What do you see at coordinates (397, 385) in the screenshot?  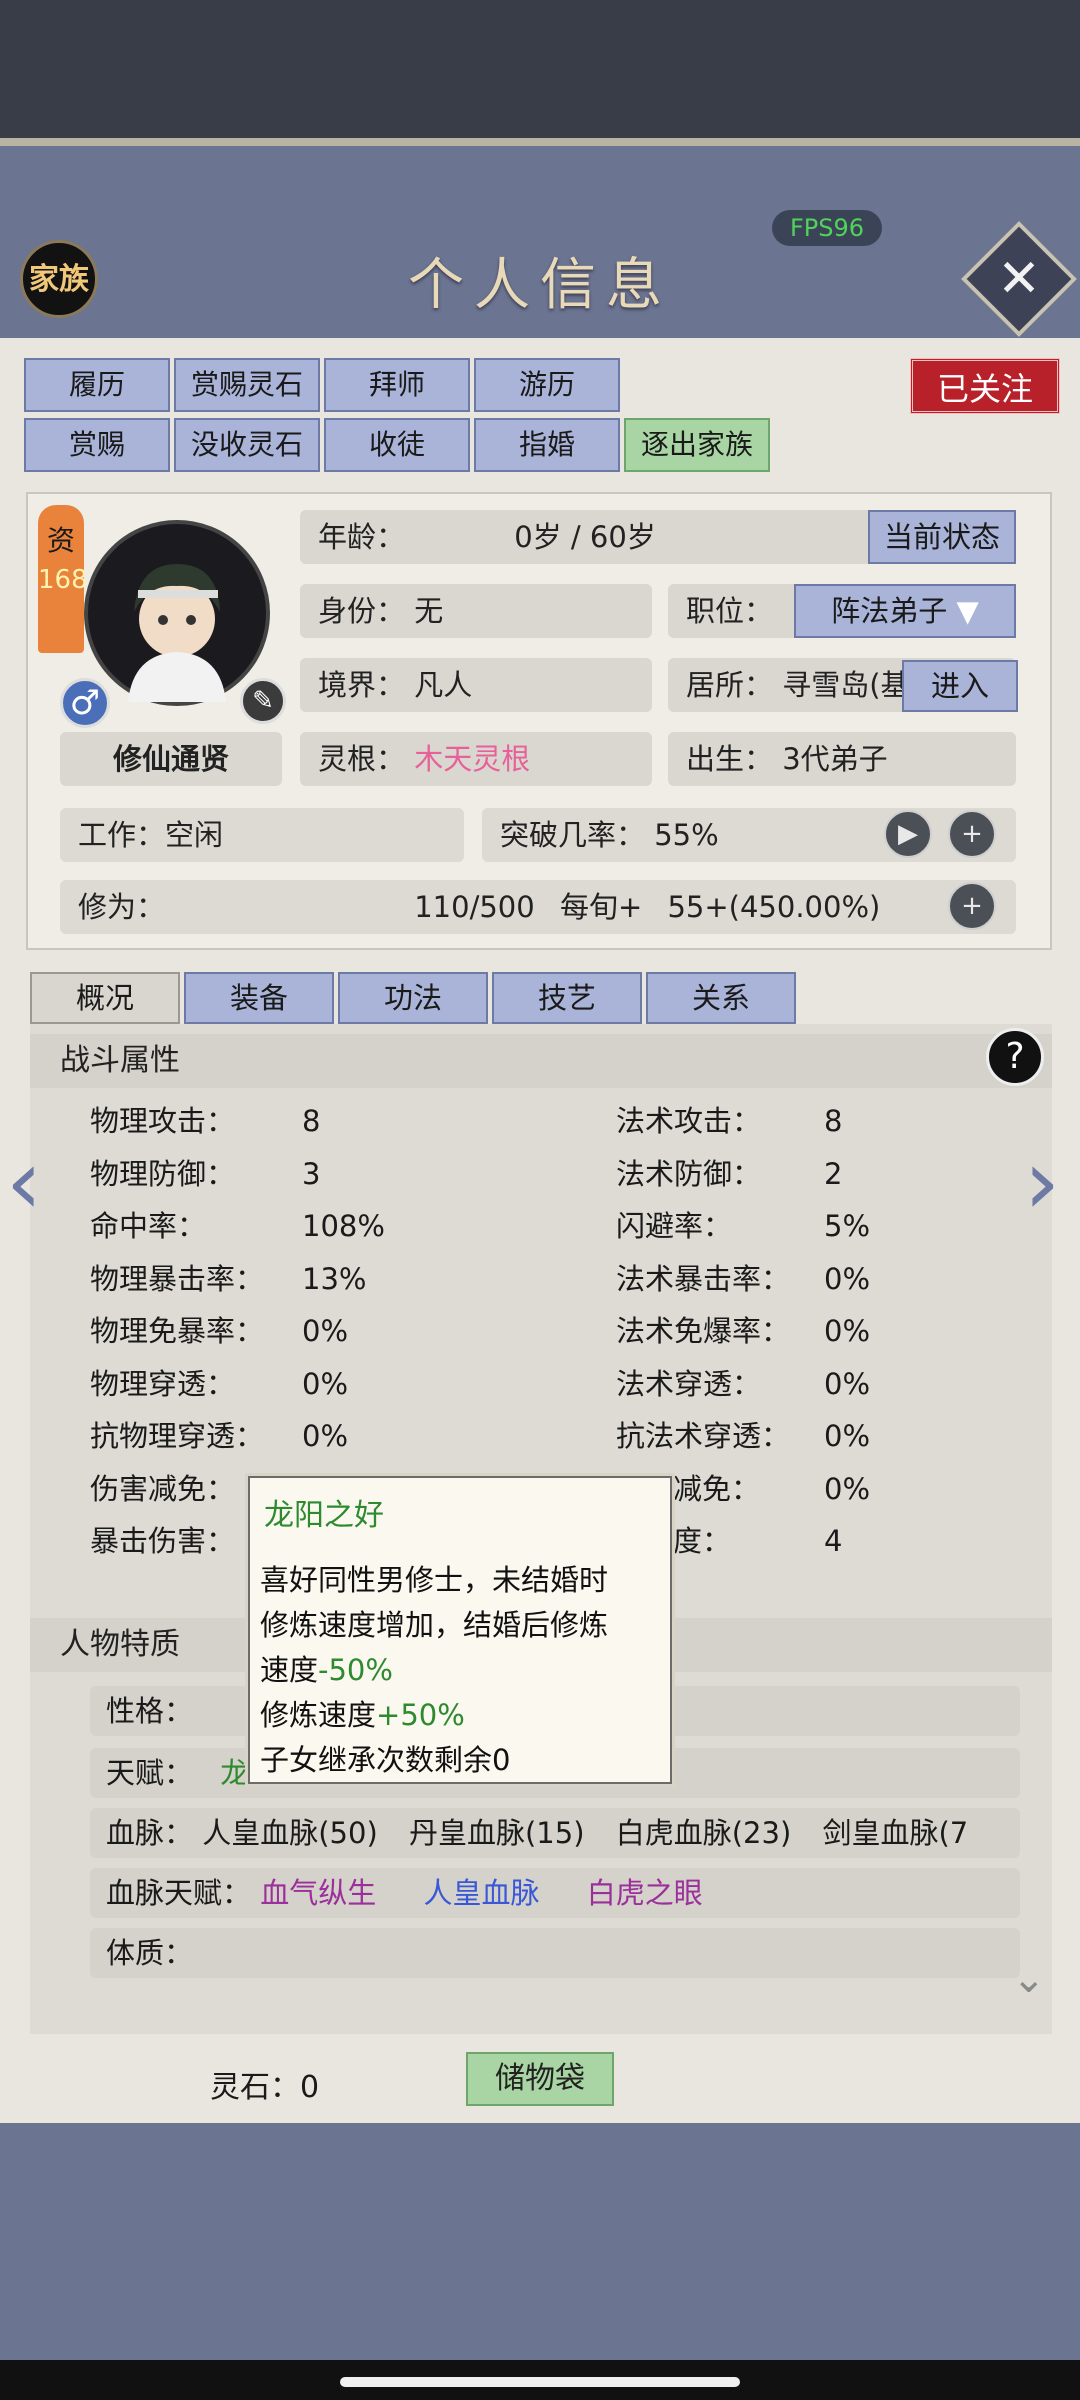 I see `apprentice-button: 拜师` at bounding box center [397, 385].